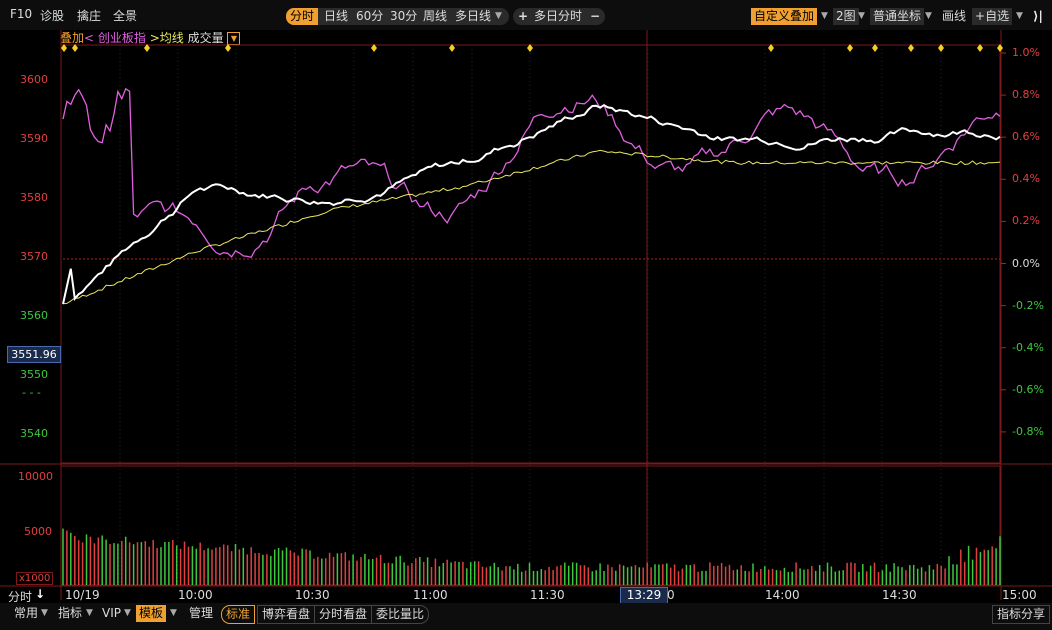  What do you see at coordinates (34, 433) in the screenshot?
I see `price-label-6: 3540` at bounding box center [34, 433].